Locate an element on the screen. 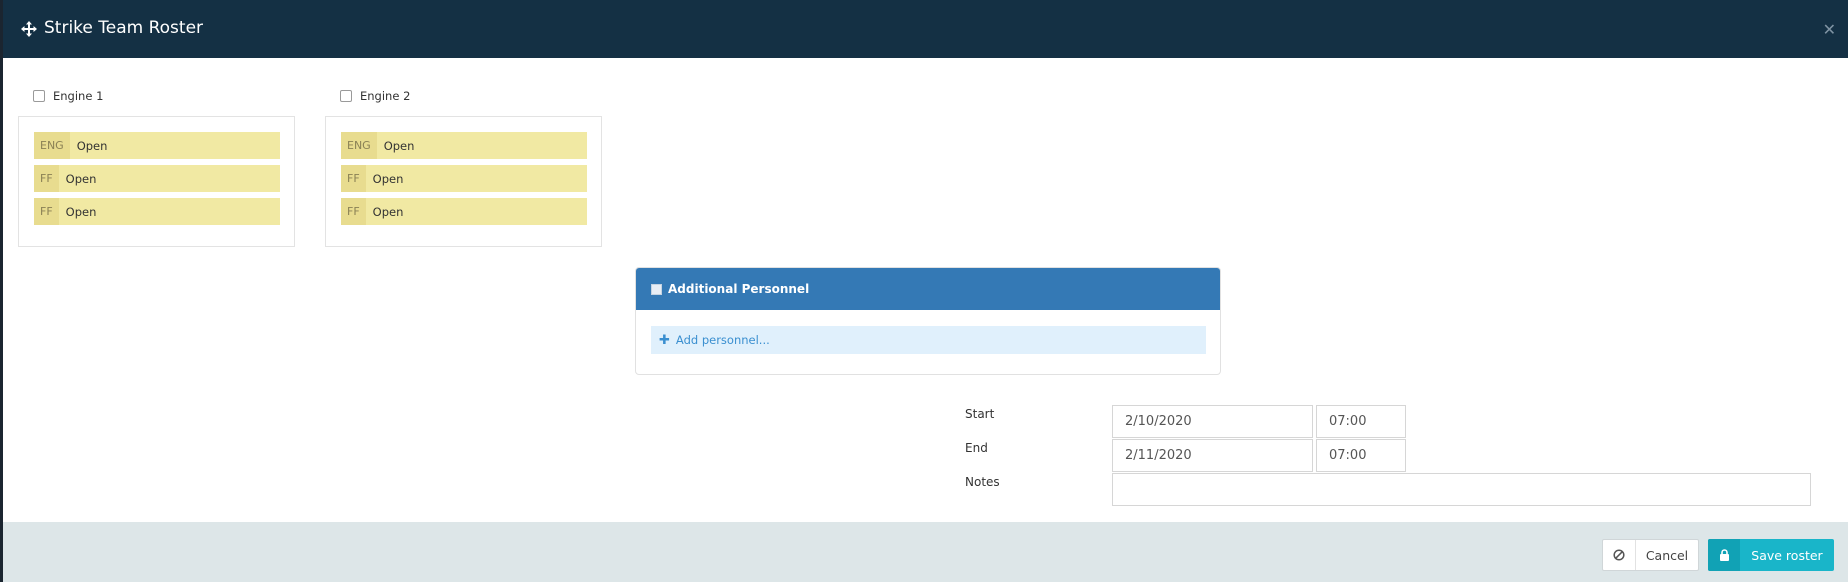 This screenshot has width=1848, height=582. engine-2-card: ENG Open FF Open FF Open is located at coordinates (463, 181).